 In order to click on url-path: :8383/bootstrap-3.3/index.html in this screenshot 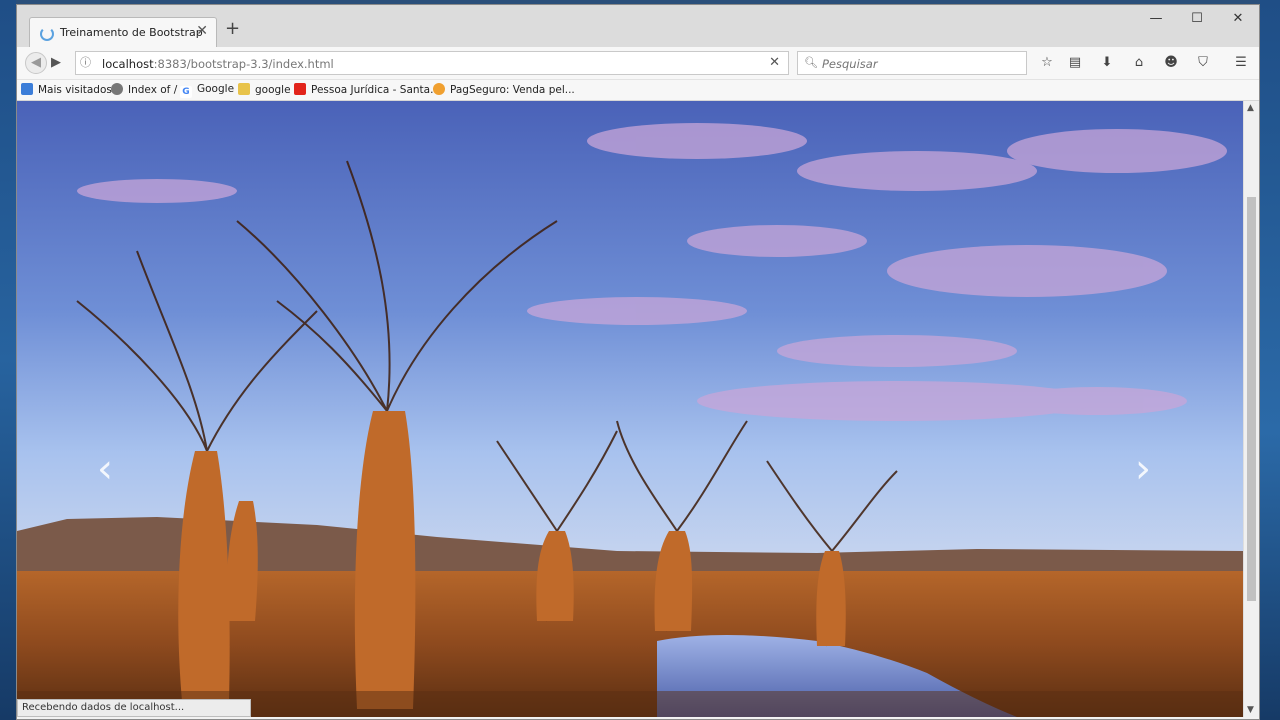, I will do `click(243, 64)`.